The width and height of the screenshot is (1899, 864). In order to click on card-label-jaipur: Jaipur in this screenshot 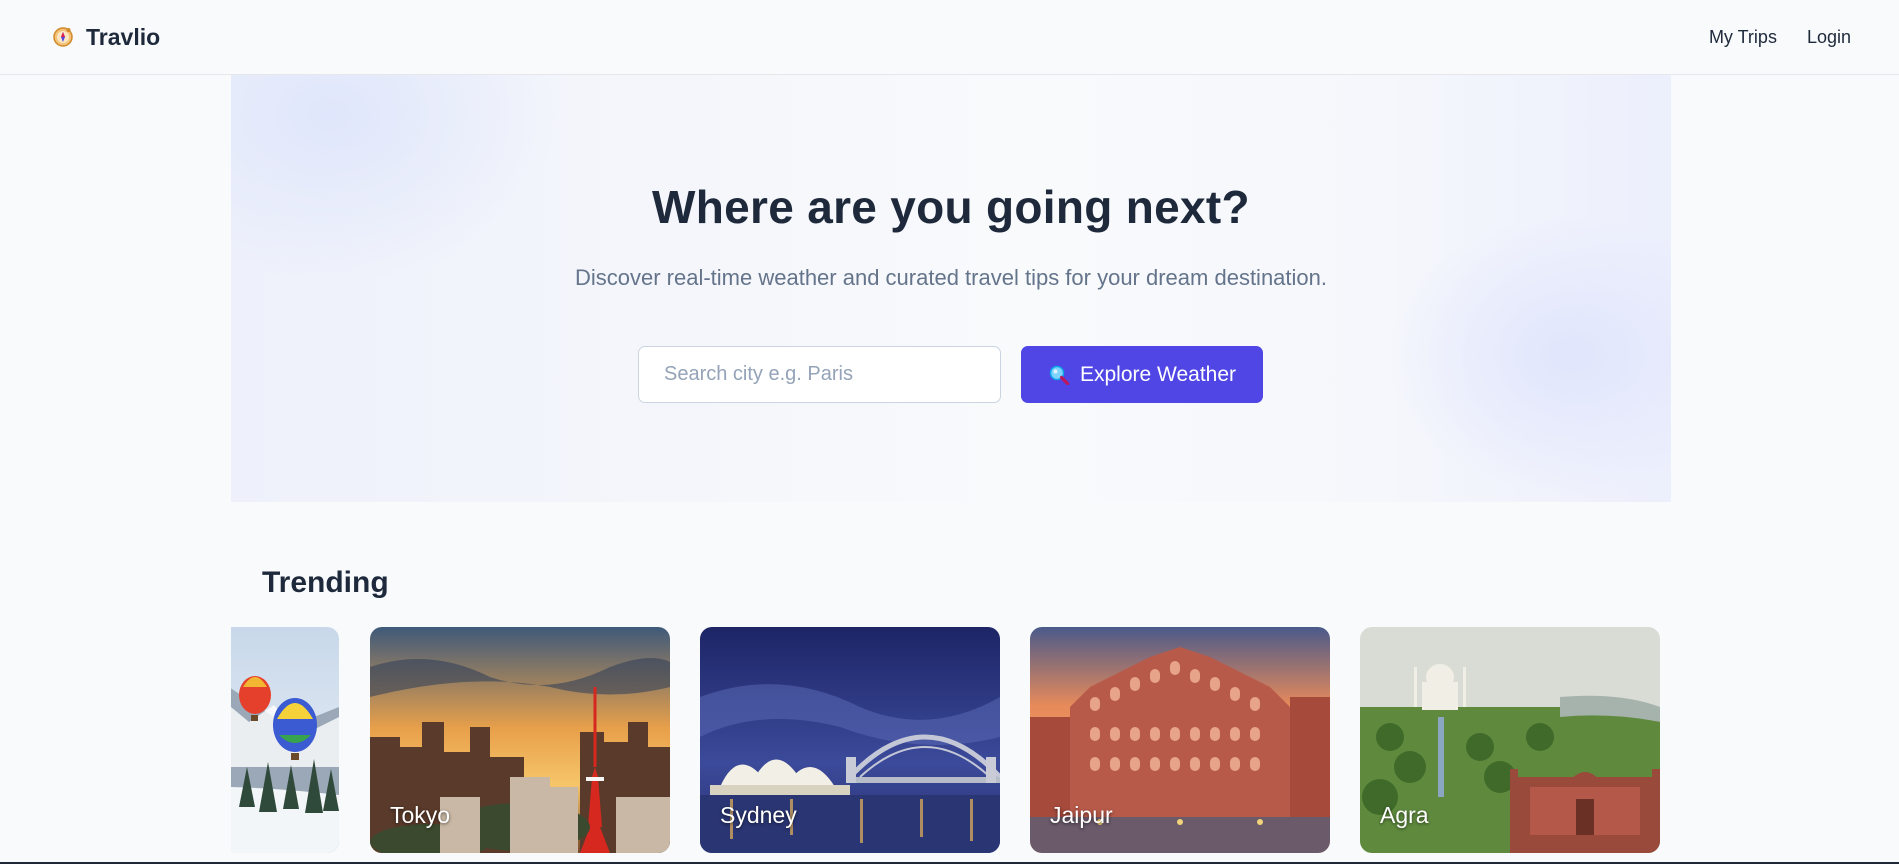, I will do `click(1081, 815)`.